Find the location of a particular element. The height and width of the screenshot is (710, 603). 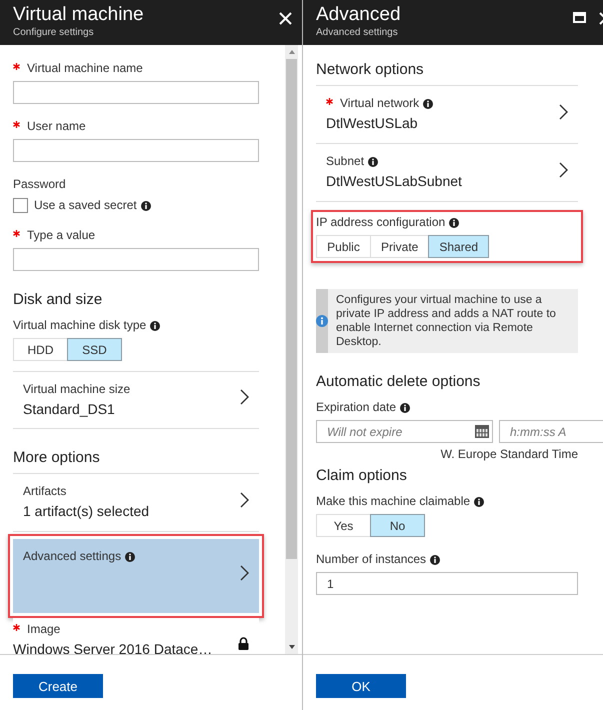

info-icon is located at coordinates (322, 321).